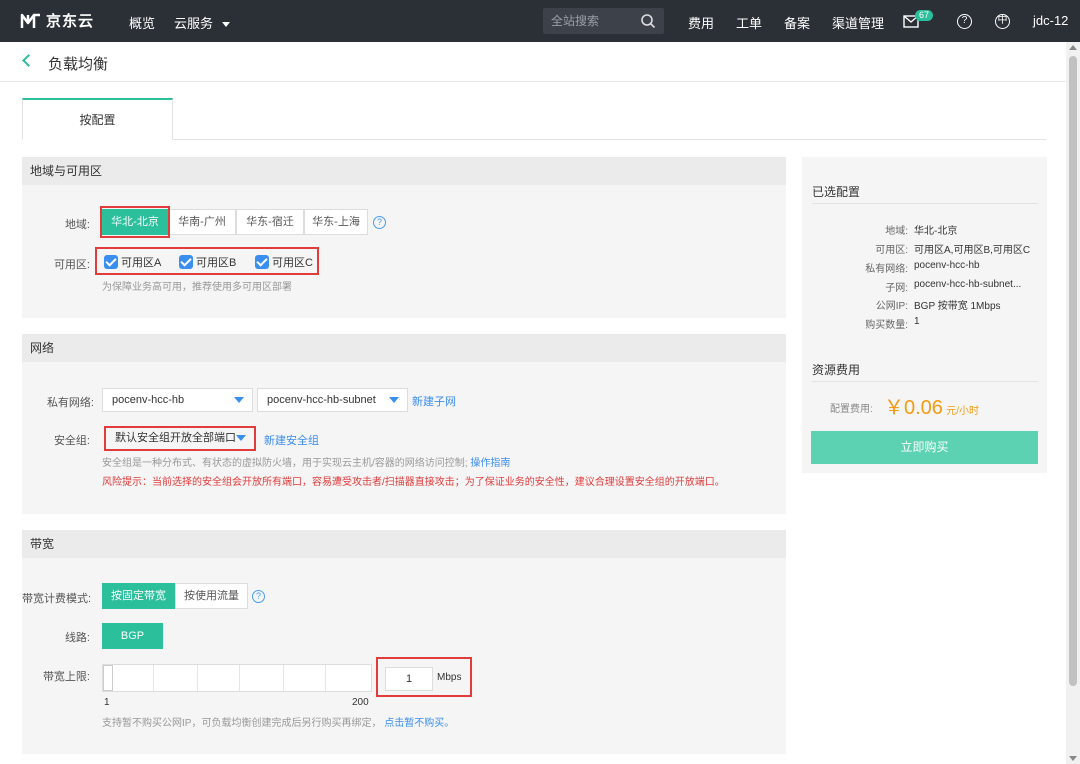  What do you see at coordinates (77, 225) in the screenshot?
I see `region-label: 地域:` at bounding box center [77, 225].